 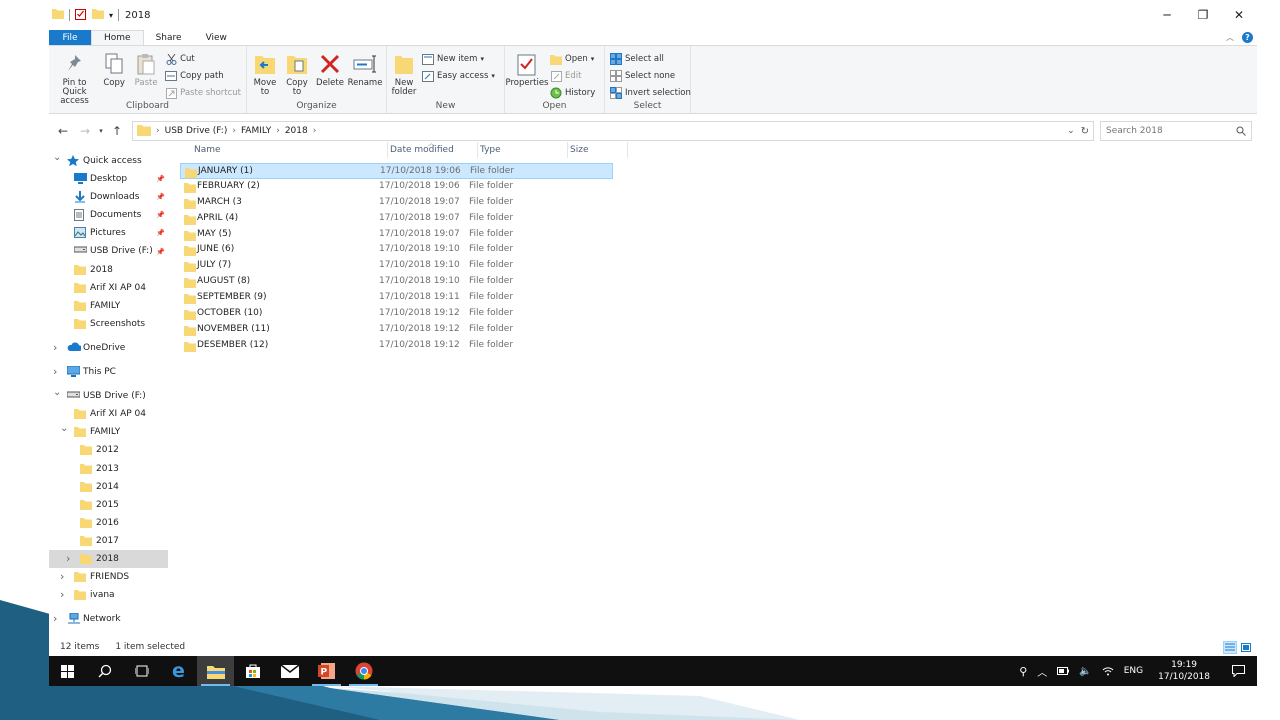 I want to click on details-view-button, so click(x=1230, y=647).